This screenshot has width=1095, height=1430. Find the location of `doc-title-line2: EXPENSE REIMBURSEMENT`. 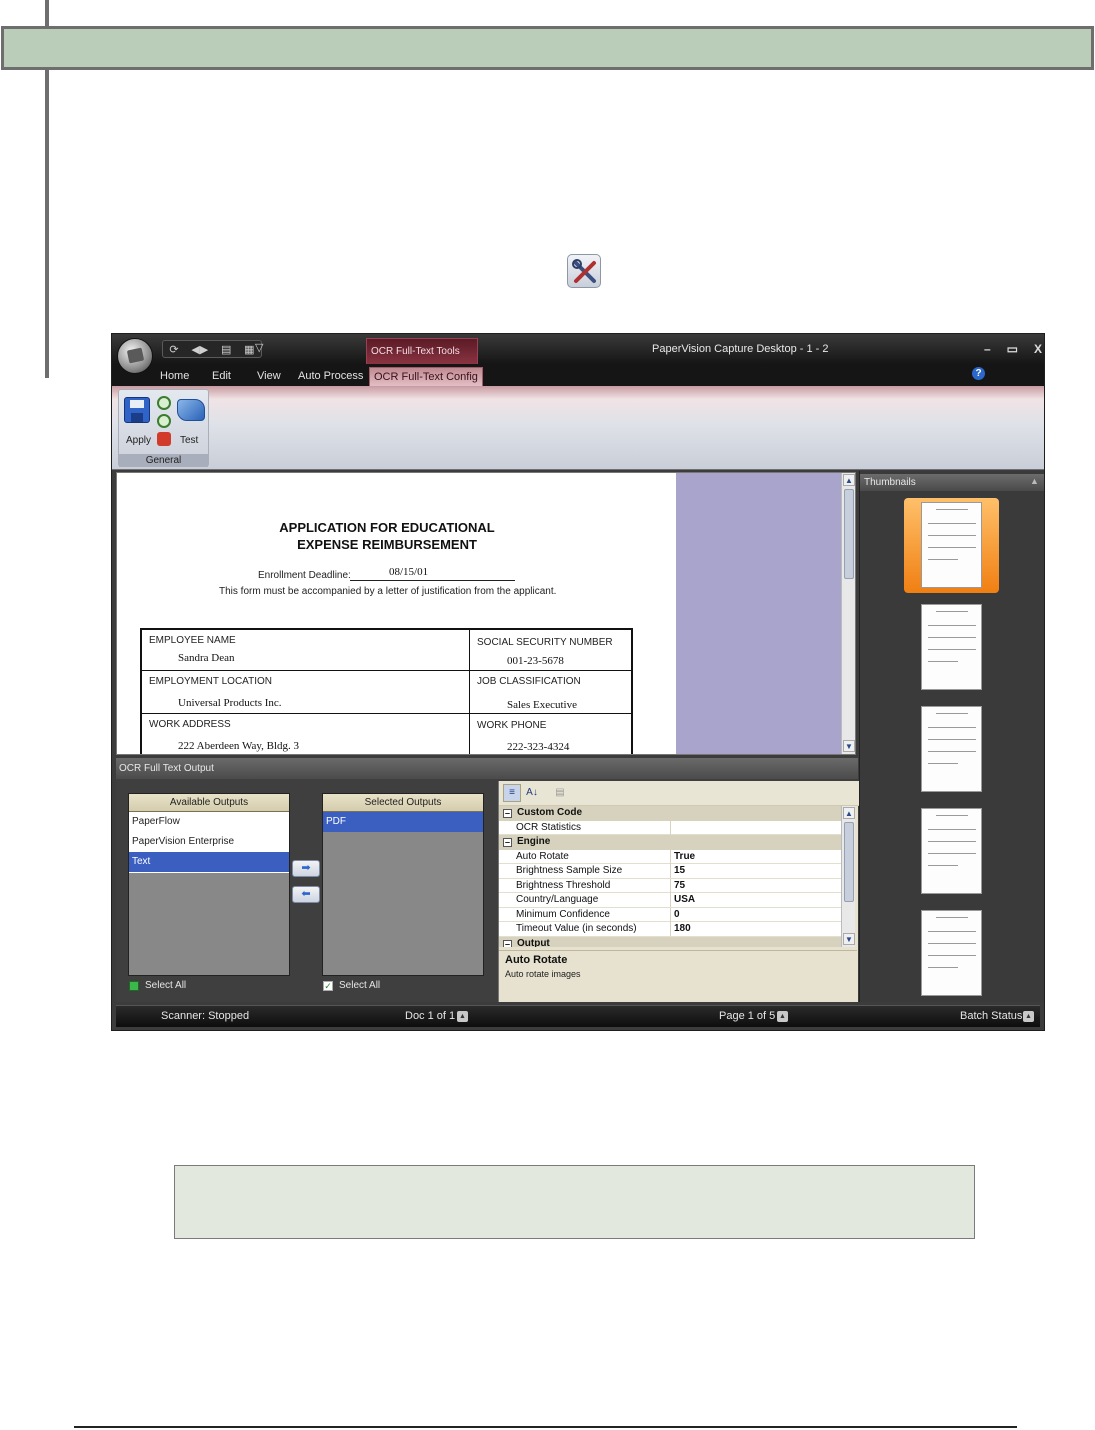

doc-title-line2: EXPENSE REIMBURSEMENT is located at coordinates (387, 544).